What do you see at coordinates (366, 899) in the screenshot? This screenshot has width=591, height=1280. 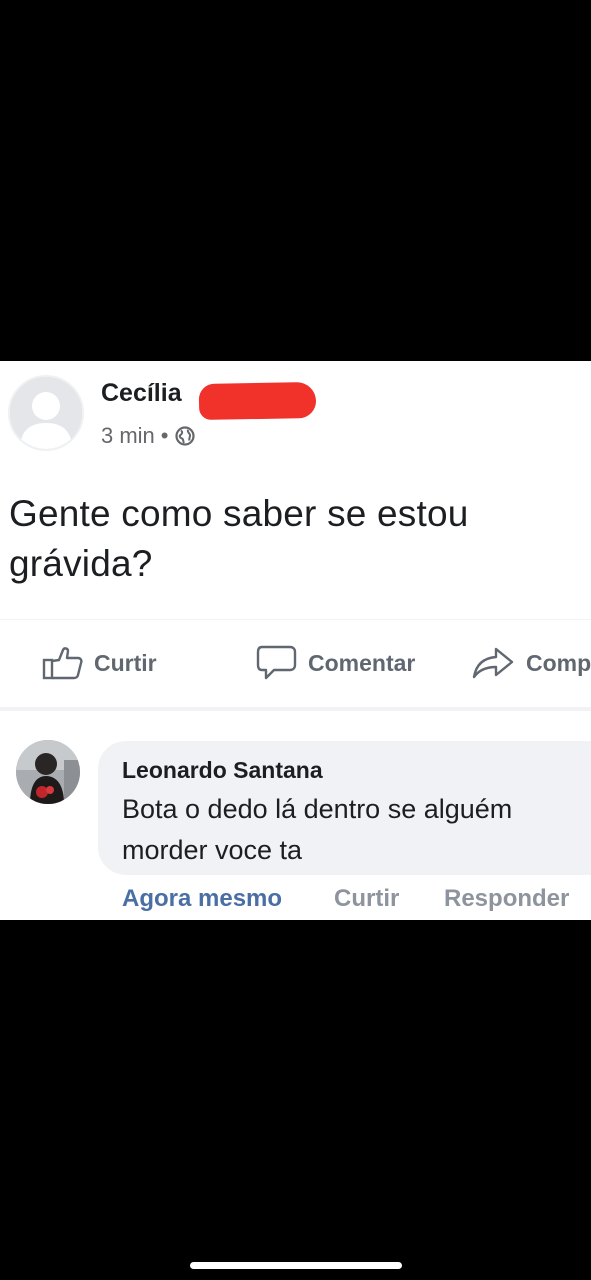 I see `comment-like-button: Curtir` at bounding box center [366, 899].